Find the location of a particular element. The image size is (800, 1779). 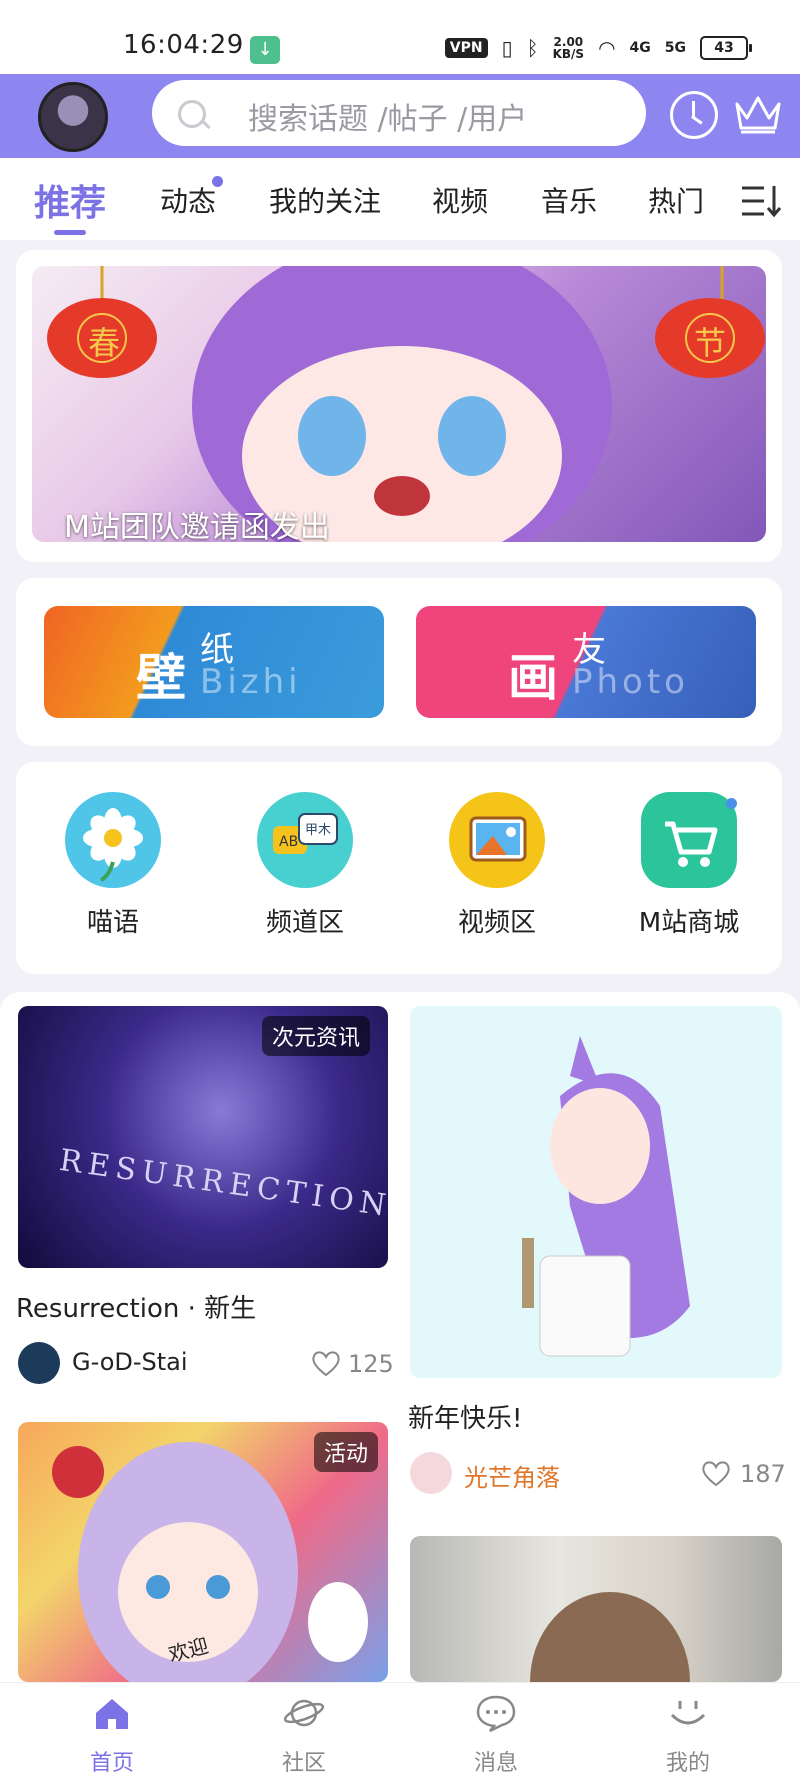

nav-home: 首页 is located at coordinates (112, 1735).